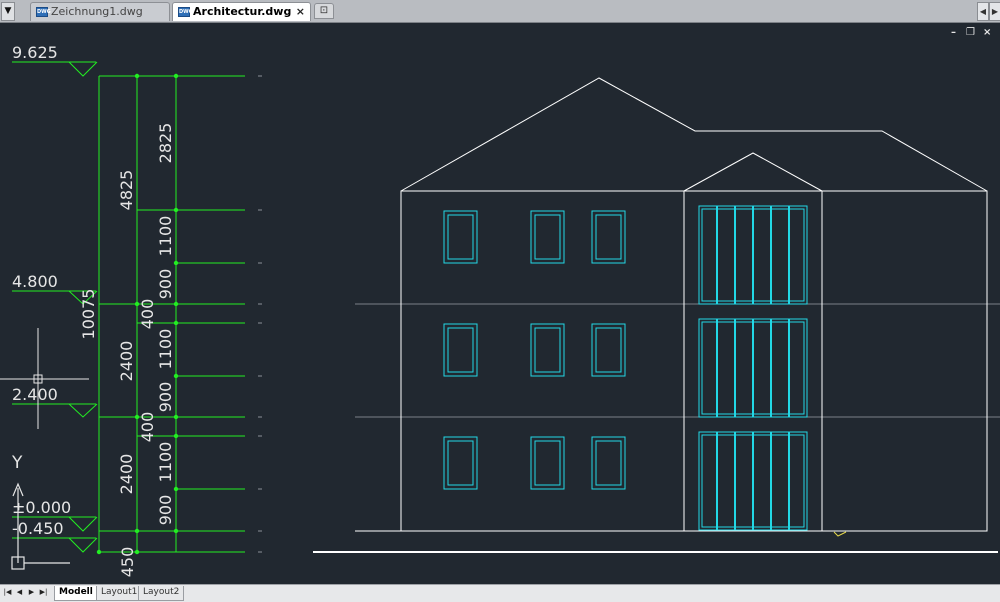 The width and height of the screenshot is (1000, 602). I want to click on dimension-text: 4825, so click(126, 190).